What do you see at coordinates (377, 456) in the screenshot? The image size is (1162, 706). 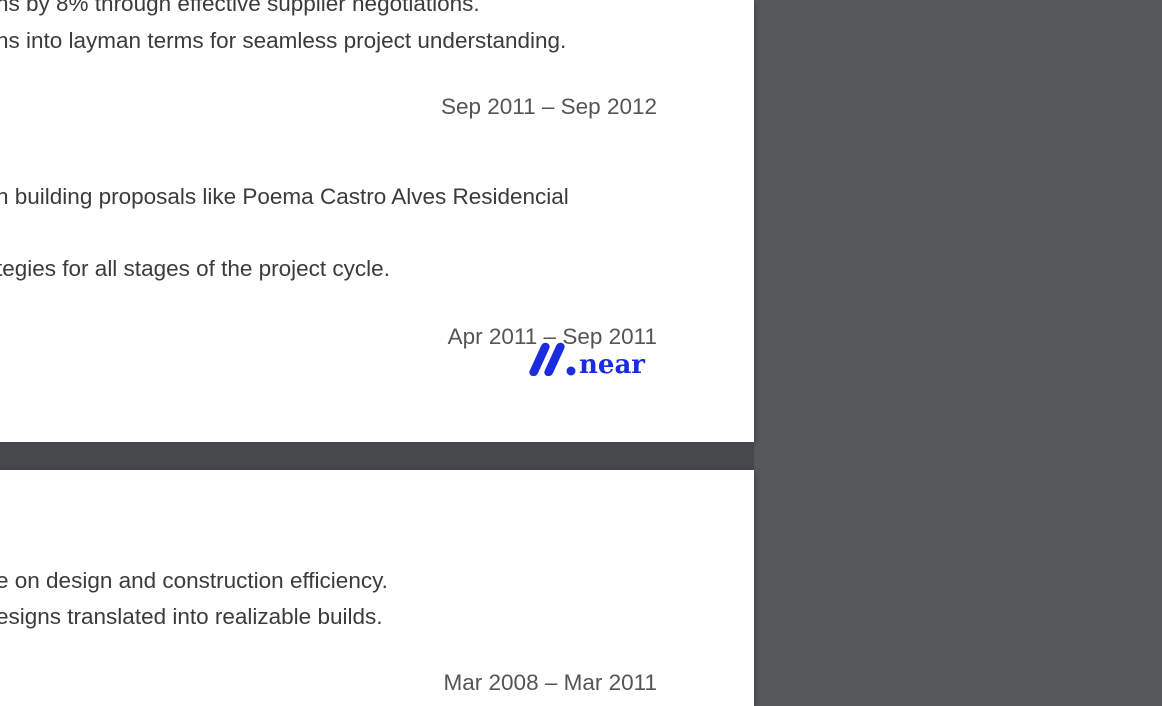 I see `page-gap` at bounding box center [377, 456].